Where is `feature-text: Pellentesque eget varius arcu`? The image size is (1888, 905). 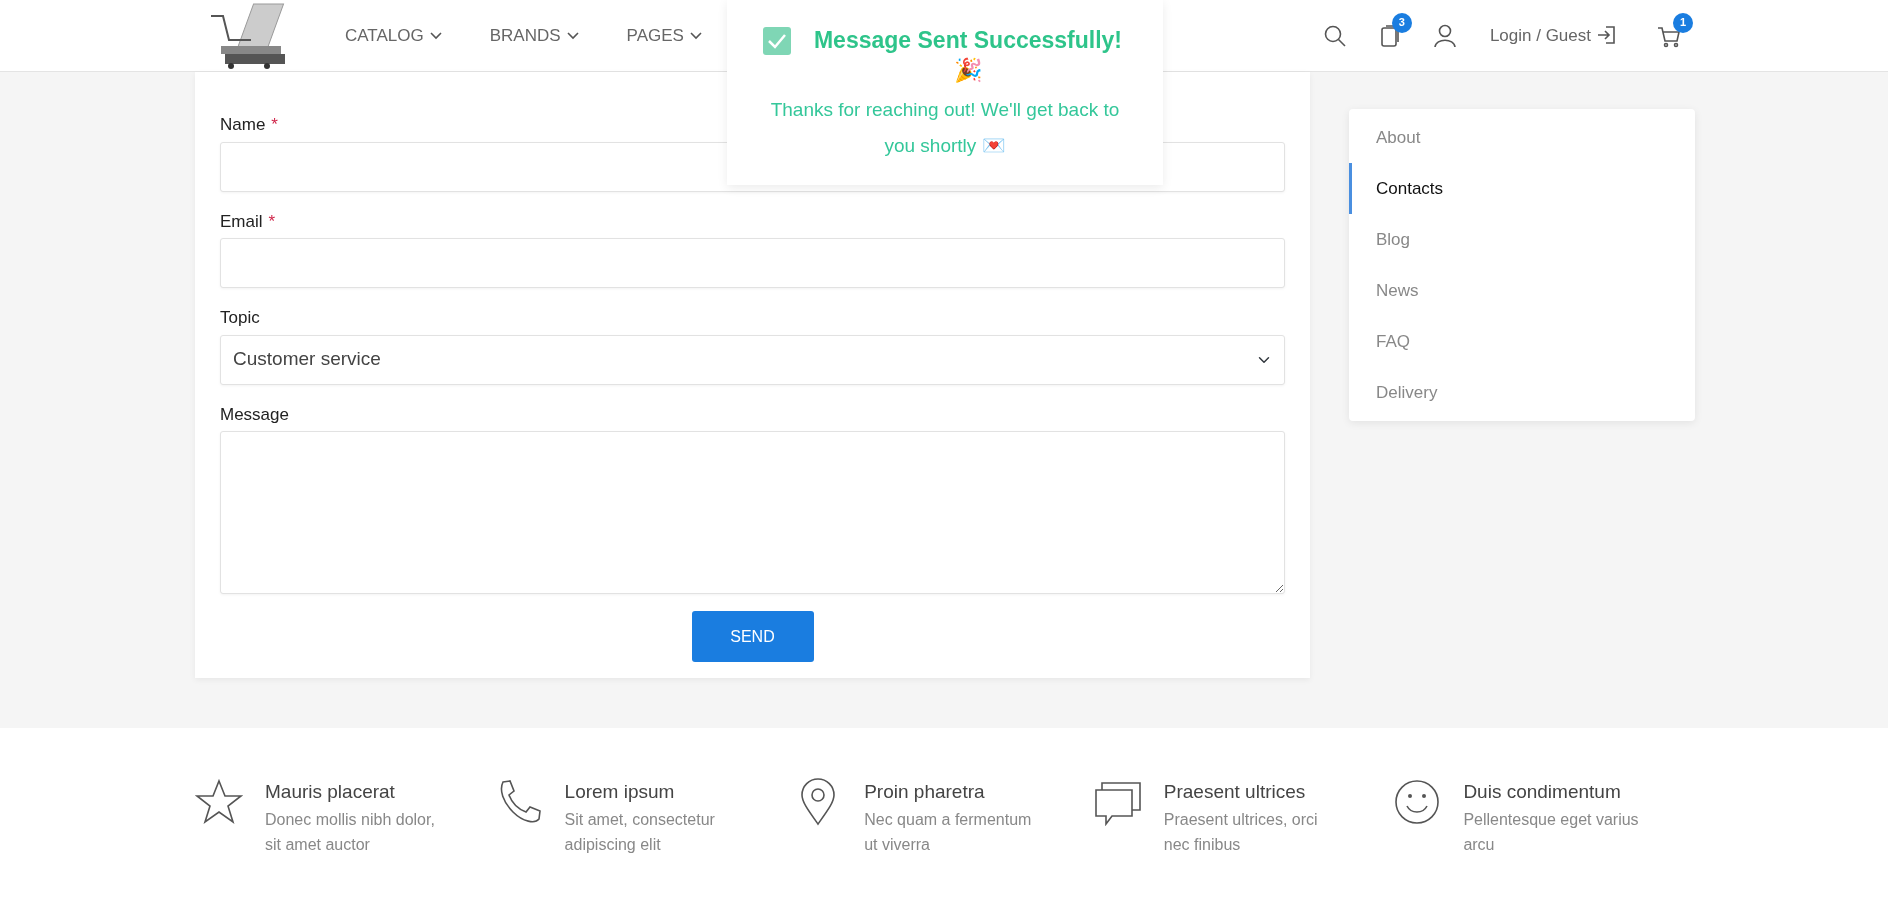
feature-text: Pellentesque eget varius arcu is located at coordinates (1551, 832).